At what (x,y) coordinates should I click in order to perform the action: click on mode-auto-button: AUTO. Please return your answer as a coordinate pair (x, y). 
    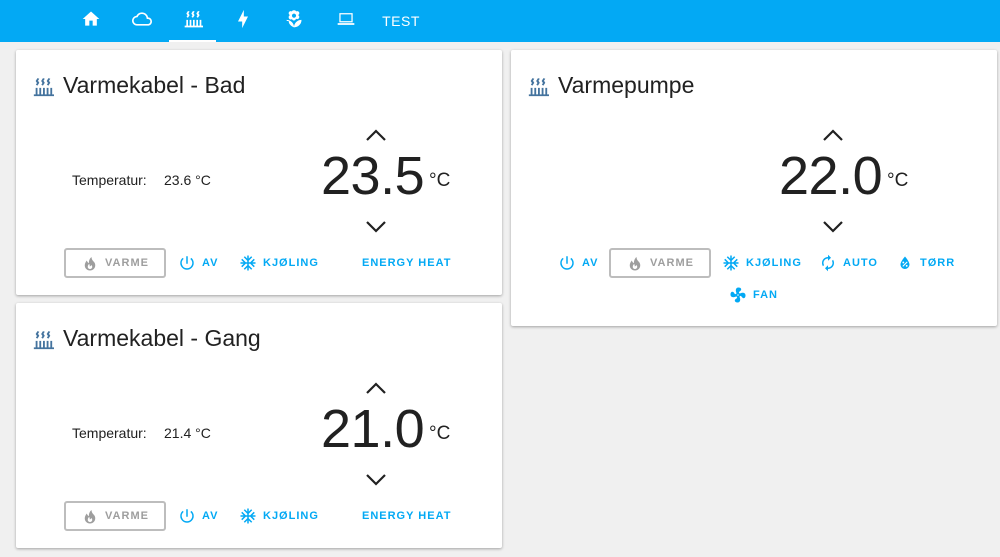
    Looking at the image, I should click on (848, 263).